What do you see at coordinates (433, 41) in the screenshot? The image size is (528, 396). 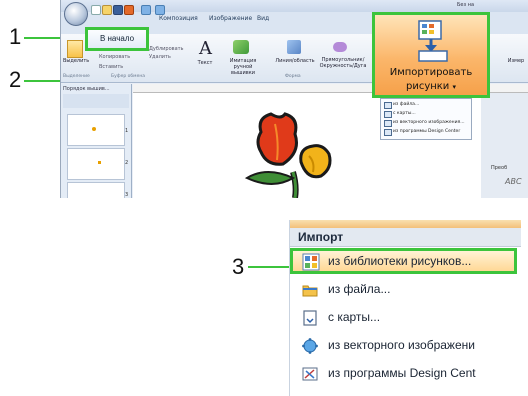 I see `import-images-icon` at bounding box center [433, 41].